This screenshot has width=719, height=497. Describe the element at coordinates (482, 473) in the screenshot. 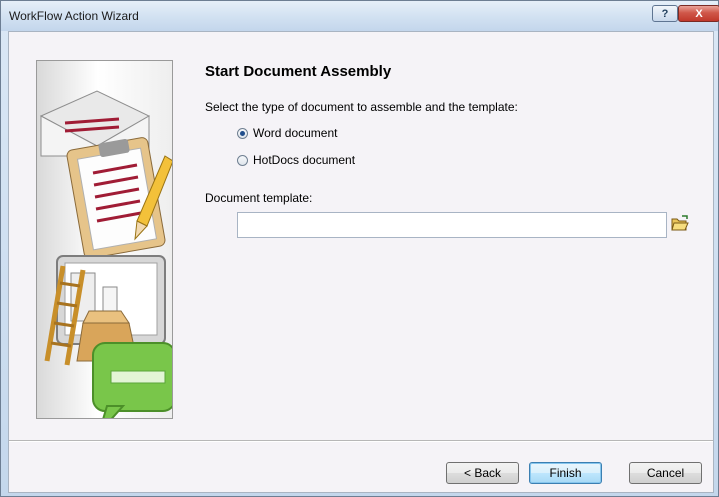

I see `back-button: < Back` at that location.